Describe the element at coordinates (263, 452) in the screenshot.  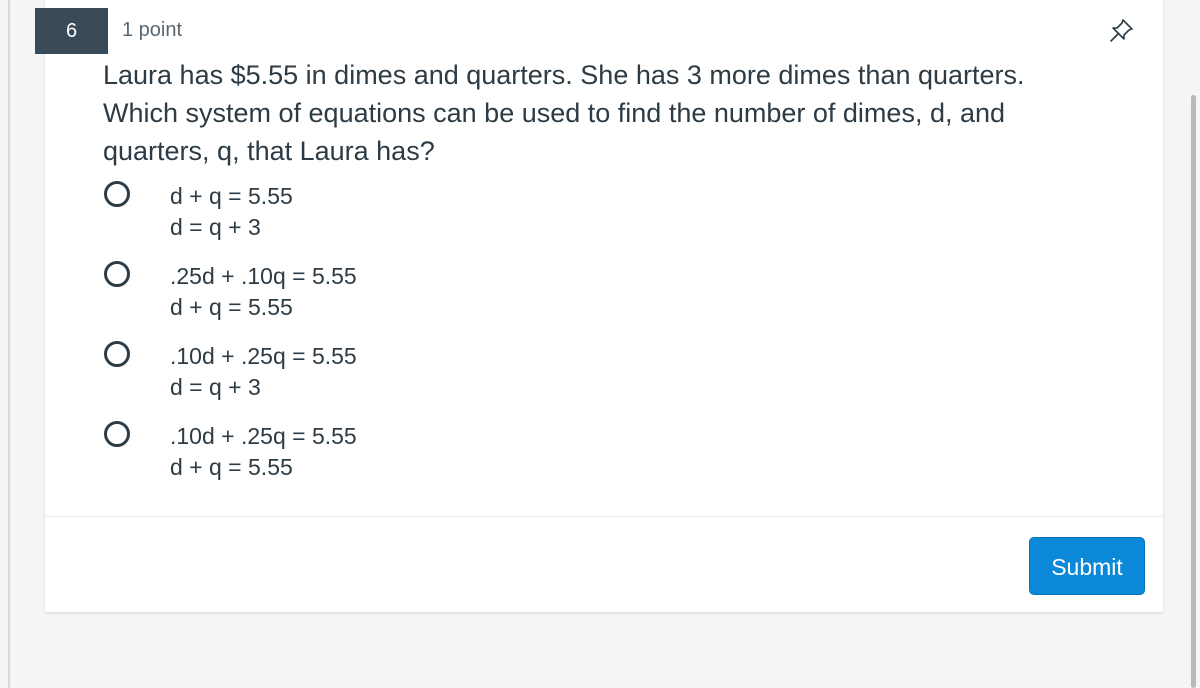
I see `answer-label: .10d + .25q = 5.55 d + q = 5.55` at that location.